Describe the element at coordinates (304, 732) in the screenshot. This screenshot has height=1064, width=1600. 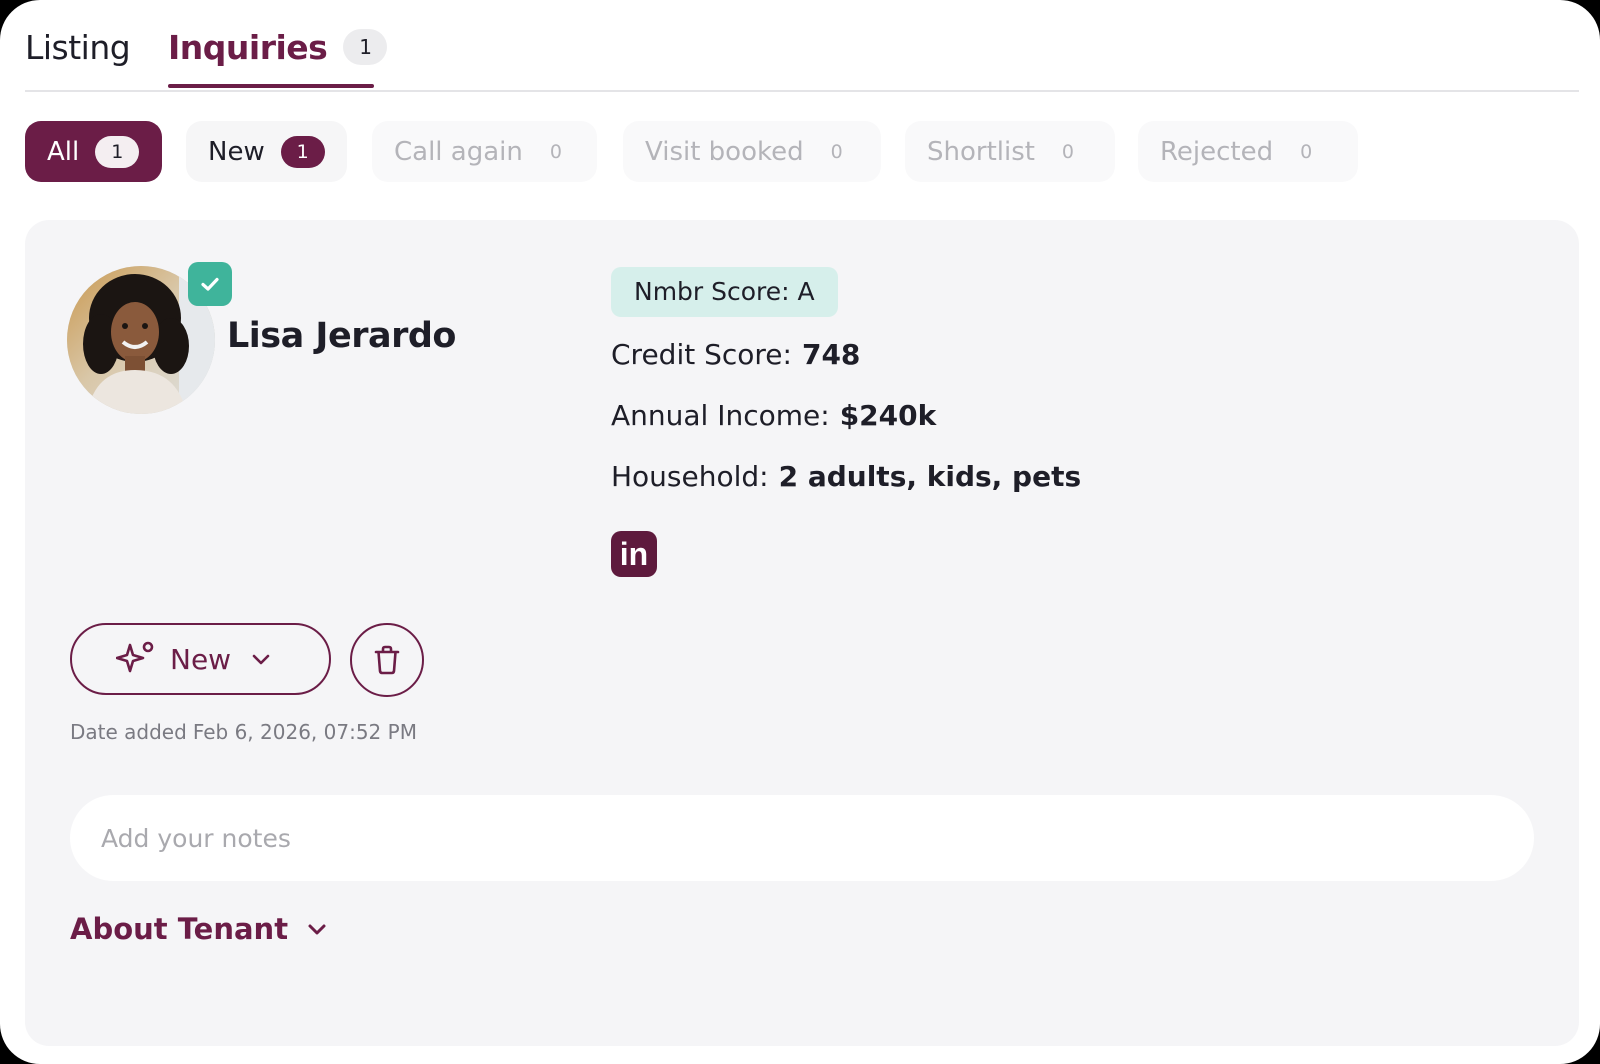
I see `date-added-value: Feb 6, 2026, 07:52 PM` at that location.